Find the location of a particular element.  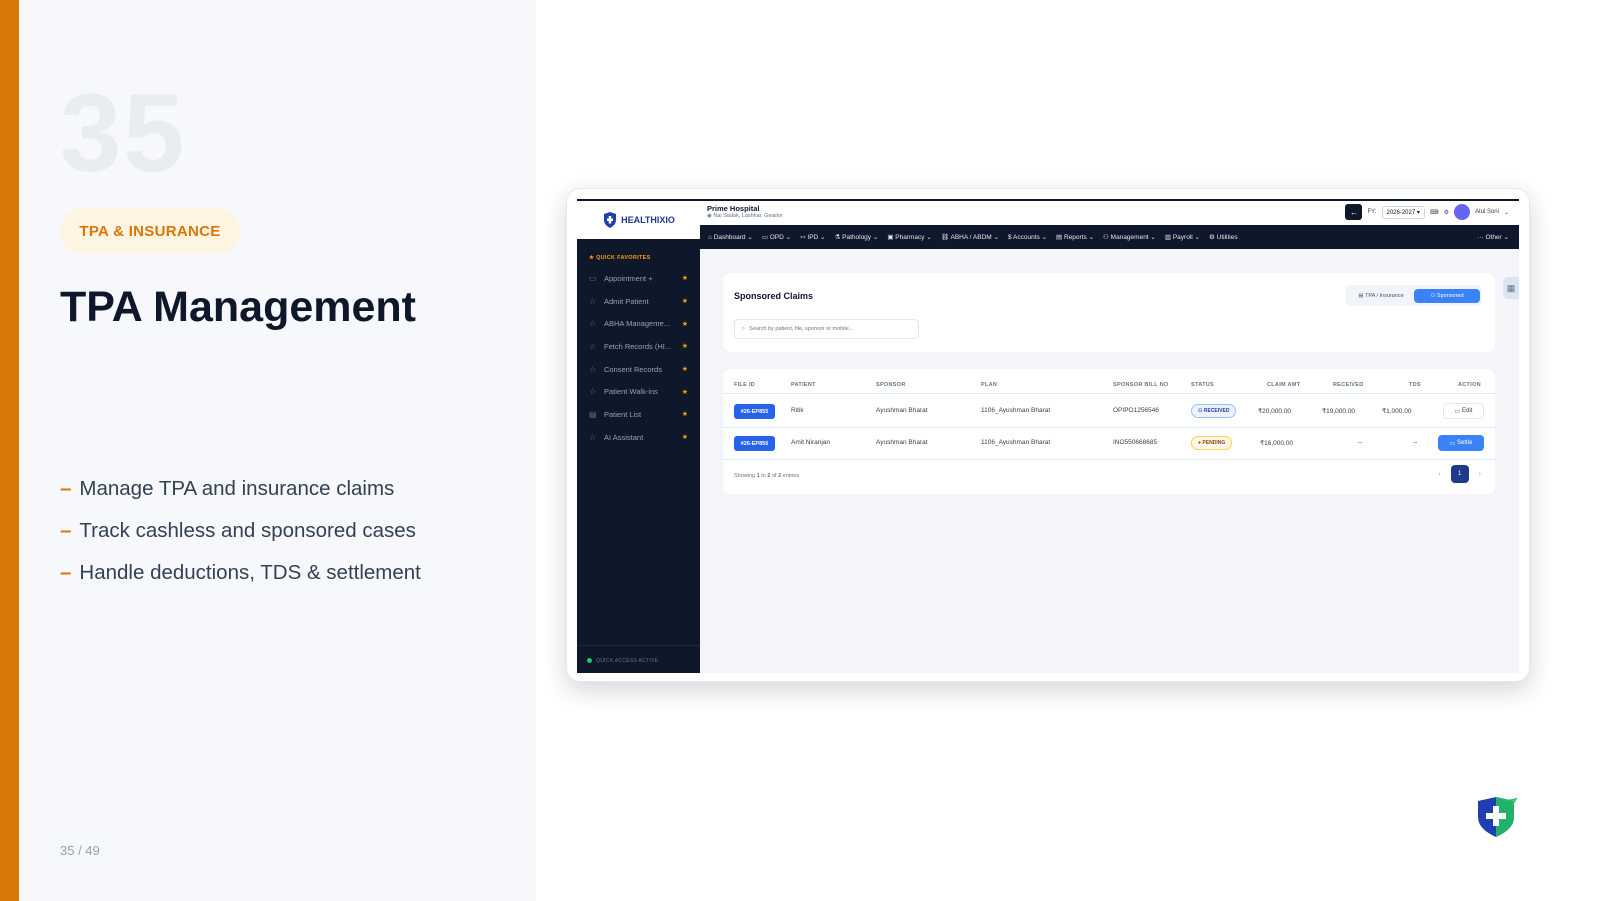

chevron-left-icon: ‹ is located at coordinates (1439, 474).